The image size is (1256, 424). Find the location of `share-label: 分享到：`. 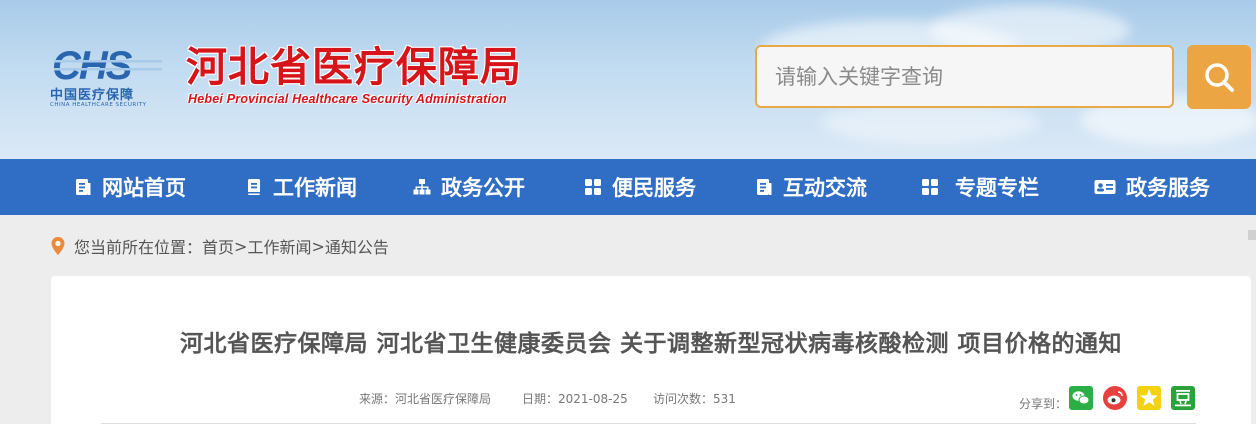

share-label: 分享到： is located at coordinates (1043, 404).